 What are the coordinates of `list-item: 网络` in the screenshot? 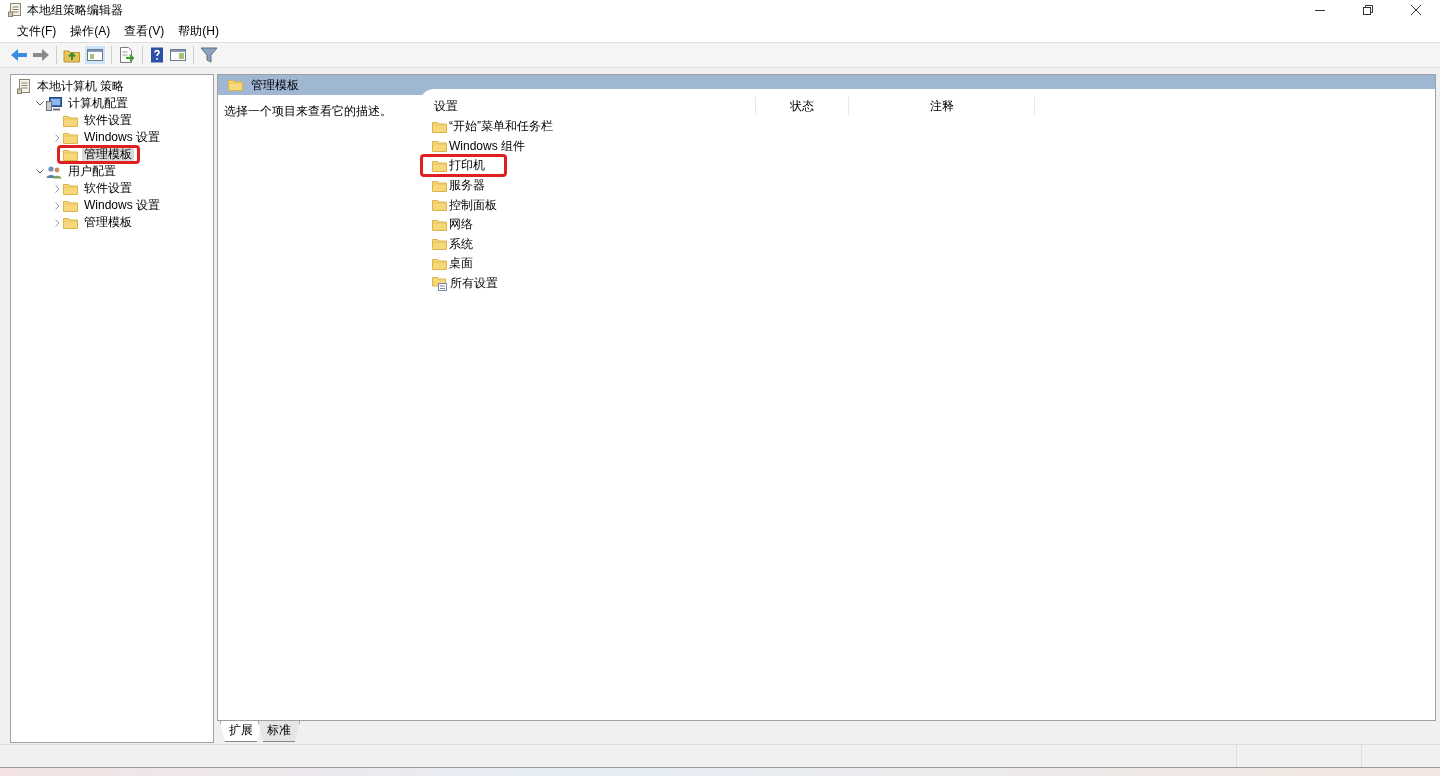 It's located at (461, 225).